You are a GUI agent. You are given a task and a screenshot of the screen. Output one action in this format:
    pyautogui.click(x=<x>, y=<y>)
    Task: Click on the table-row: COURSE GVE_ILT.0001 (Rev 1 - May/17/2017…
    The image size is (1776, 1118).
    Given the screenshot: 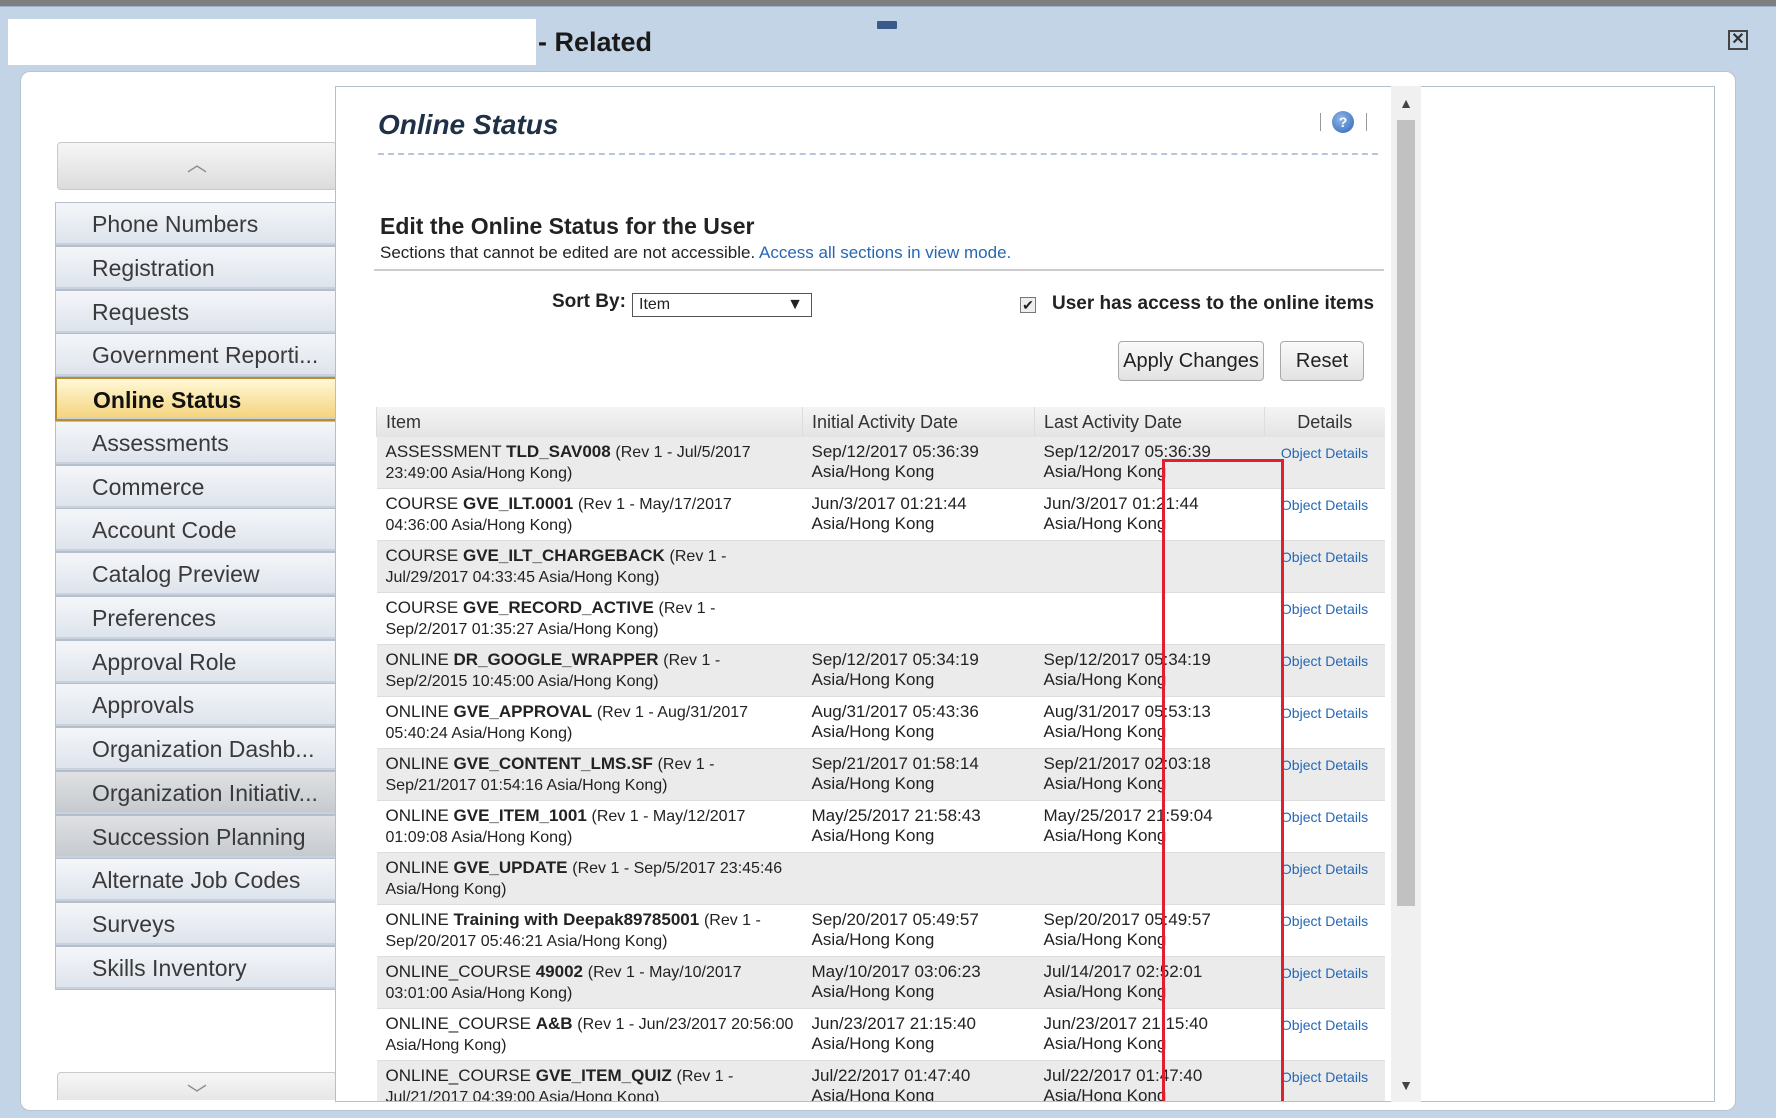 What is the action you would take?
    pyautogui.click(x=880, y=514)
    